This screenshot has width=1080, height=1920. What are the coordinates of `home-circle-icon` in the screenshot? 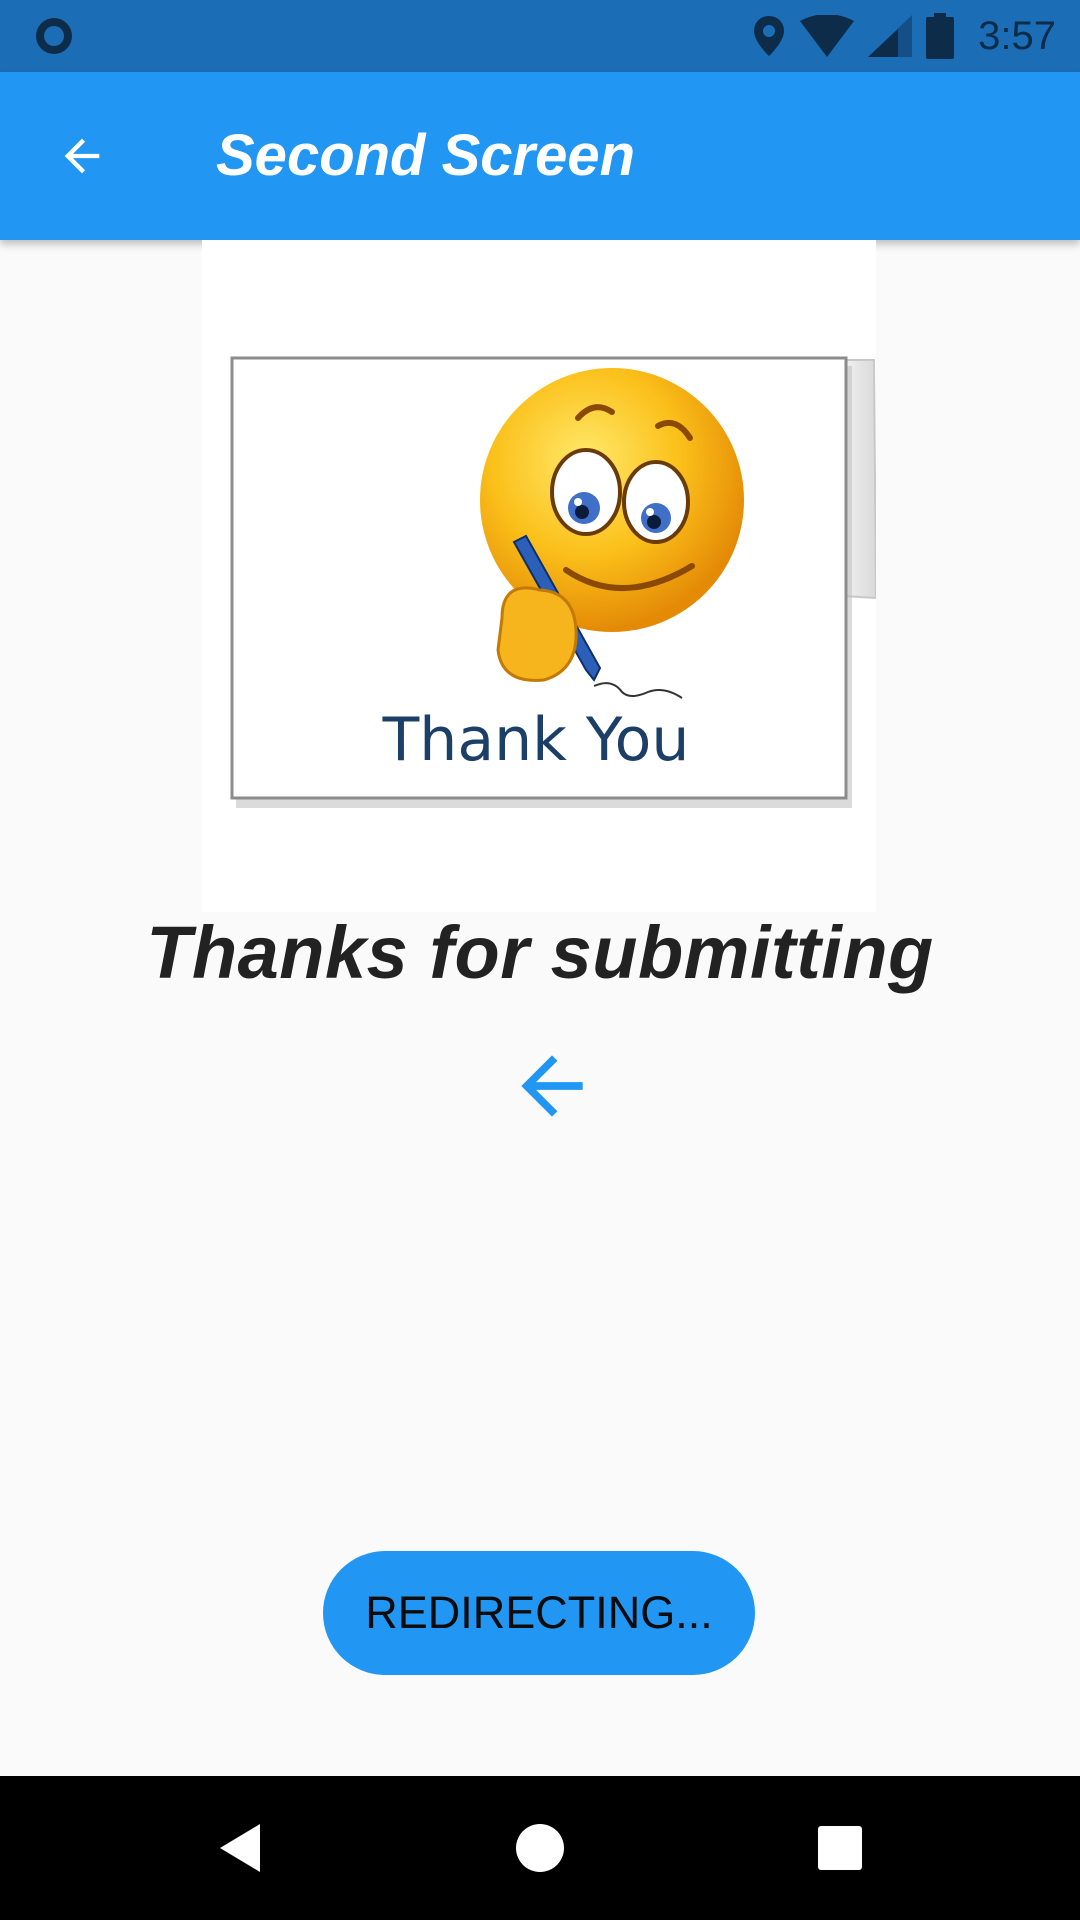 It's located at (540, 1848).